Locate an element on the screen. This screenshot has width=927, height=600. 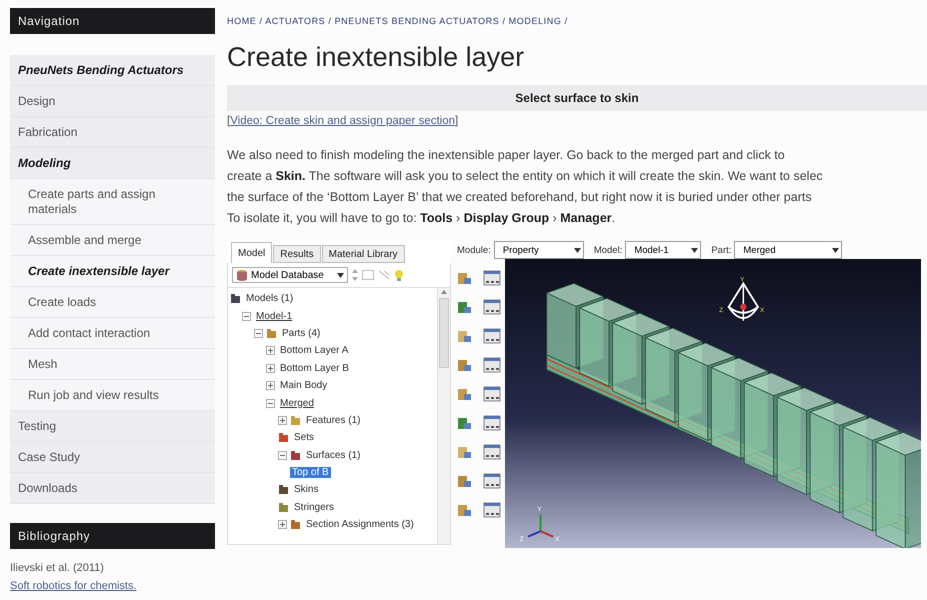
context-label: Part: is located at coordinates (721, 250).